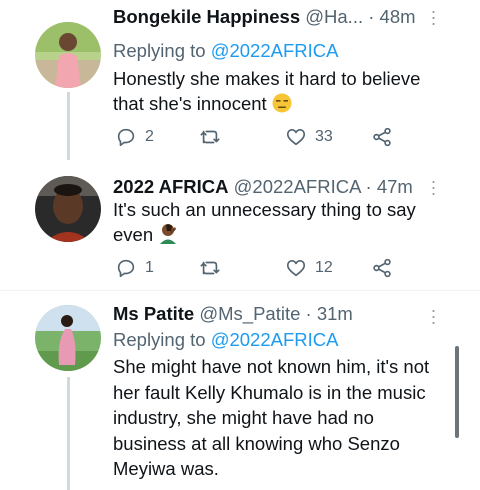 The height and width of the screenshot is (490, 480). I want to click on author-name: Ms Patite, so click(153, 313).